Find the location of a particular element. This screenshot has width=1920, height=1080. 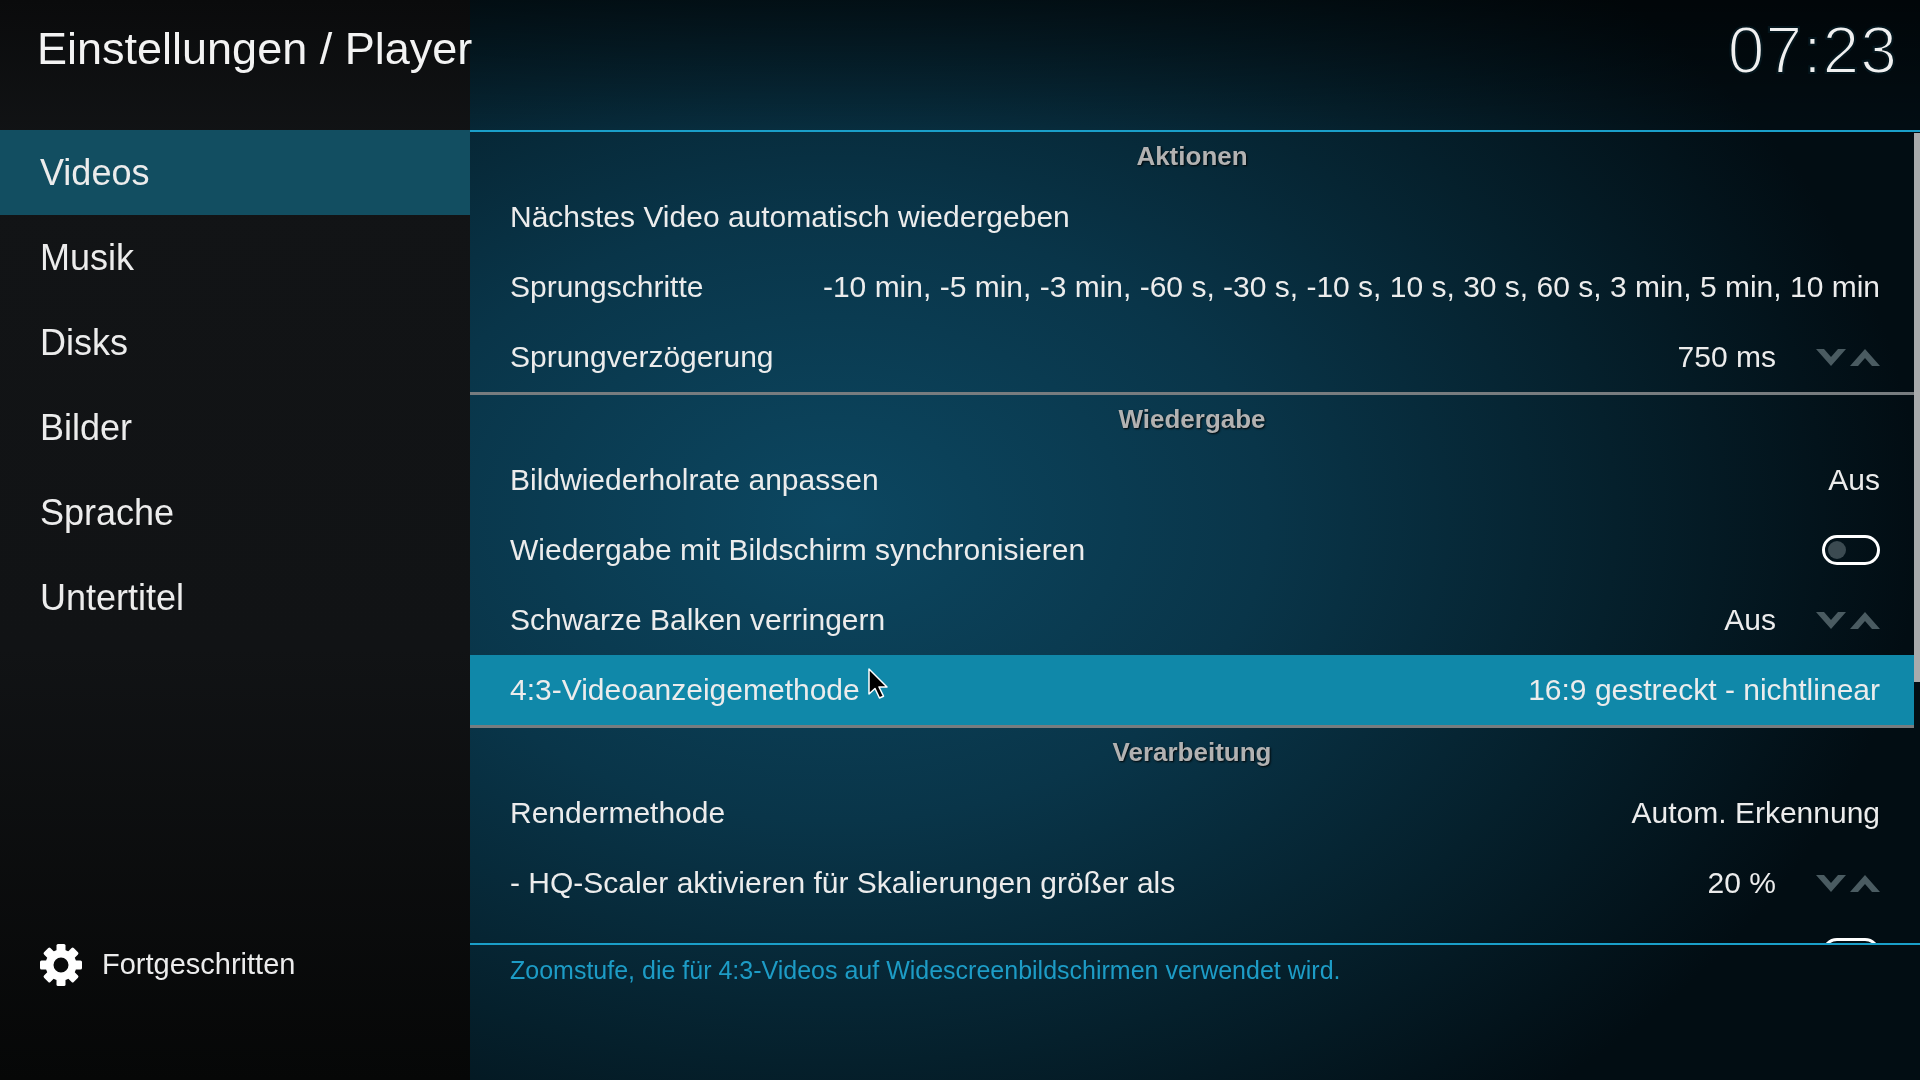

mouse-pointer-icon is located at coordinates (878, 683).